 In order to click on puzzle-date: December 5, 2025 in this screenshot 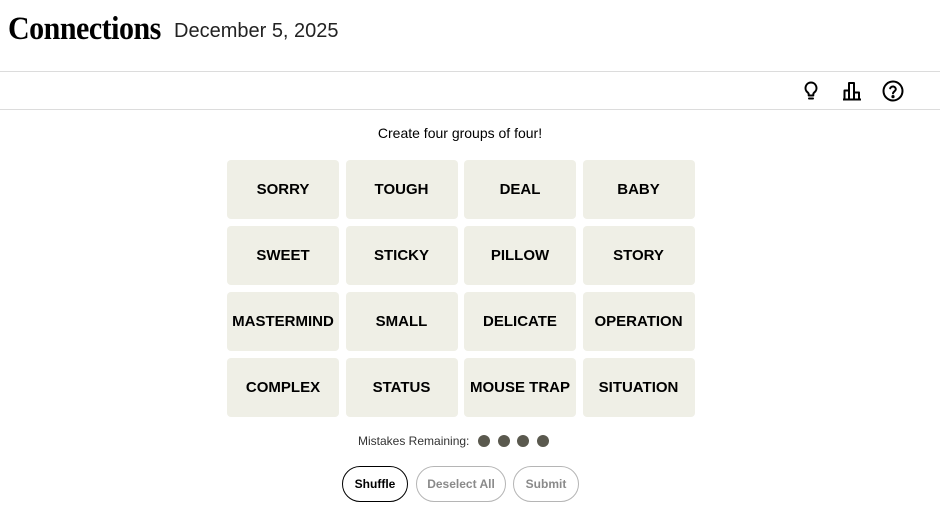, I will do `click(256, 31)`.